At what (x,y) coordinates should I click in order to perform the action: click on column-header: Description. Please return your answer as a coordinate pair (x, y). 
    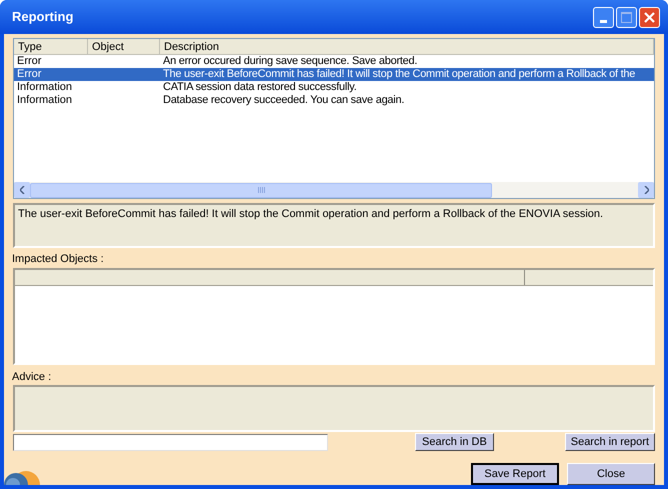
    Looking at the image, I should click on (407, 46).